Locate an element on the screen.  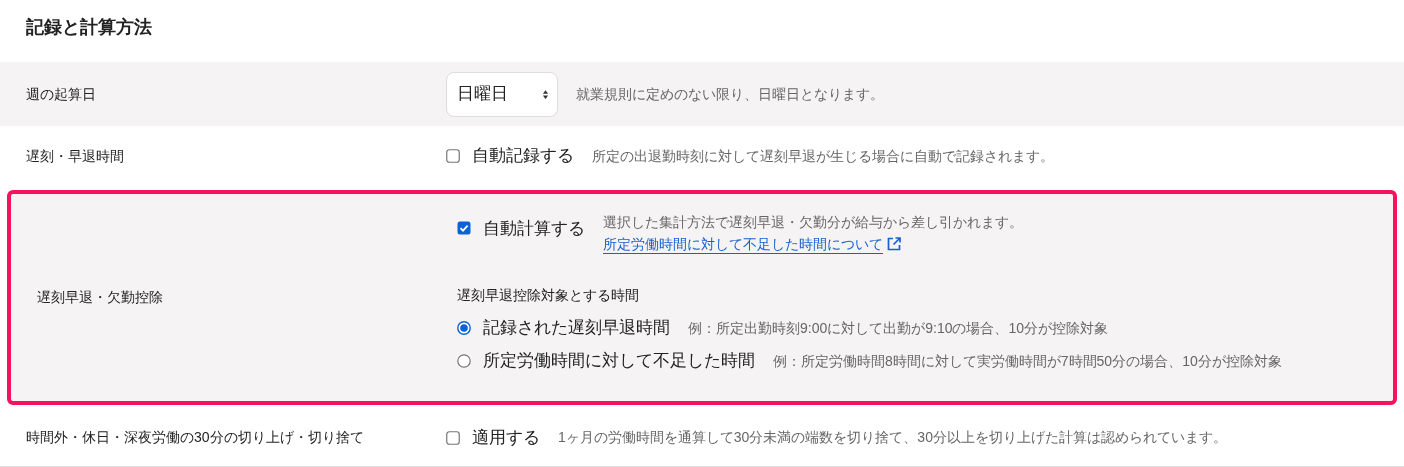
row-label: 遅刻・早退時間 is located at coordinates (75, 156).